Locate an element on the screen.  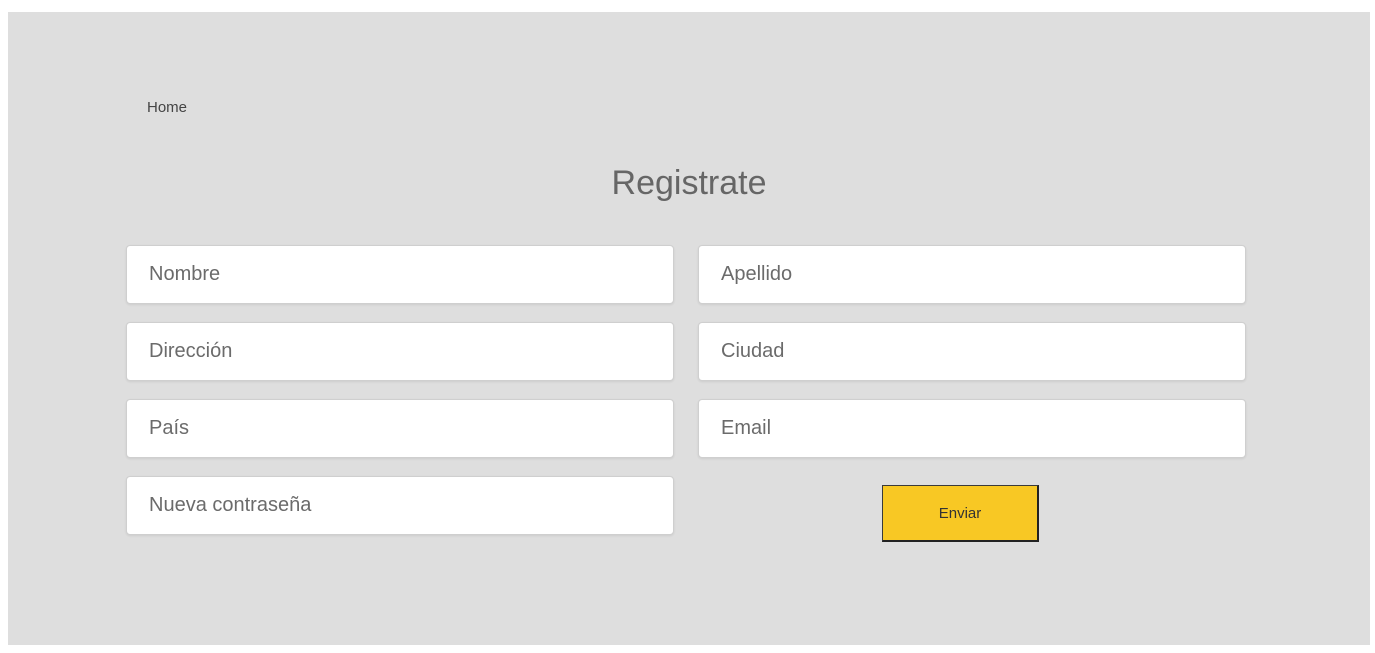
apellido-input is located at coordinates (972, 274).